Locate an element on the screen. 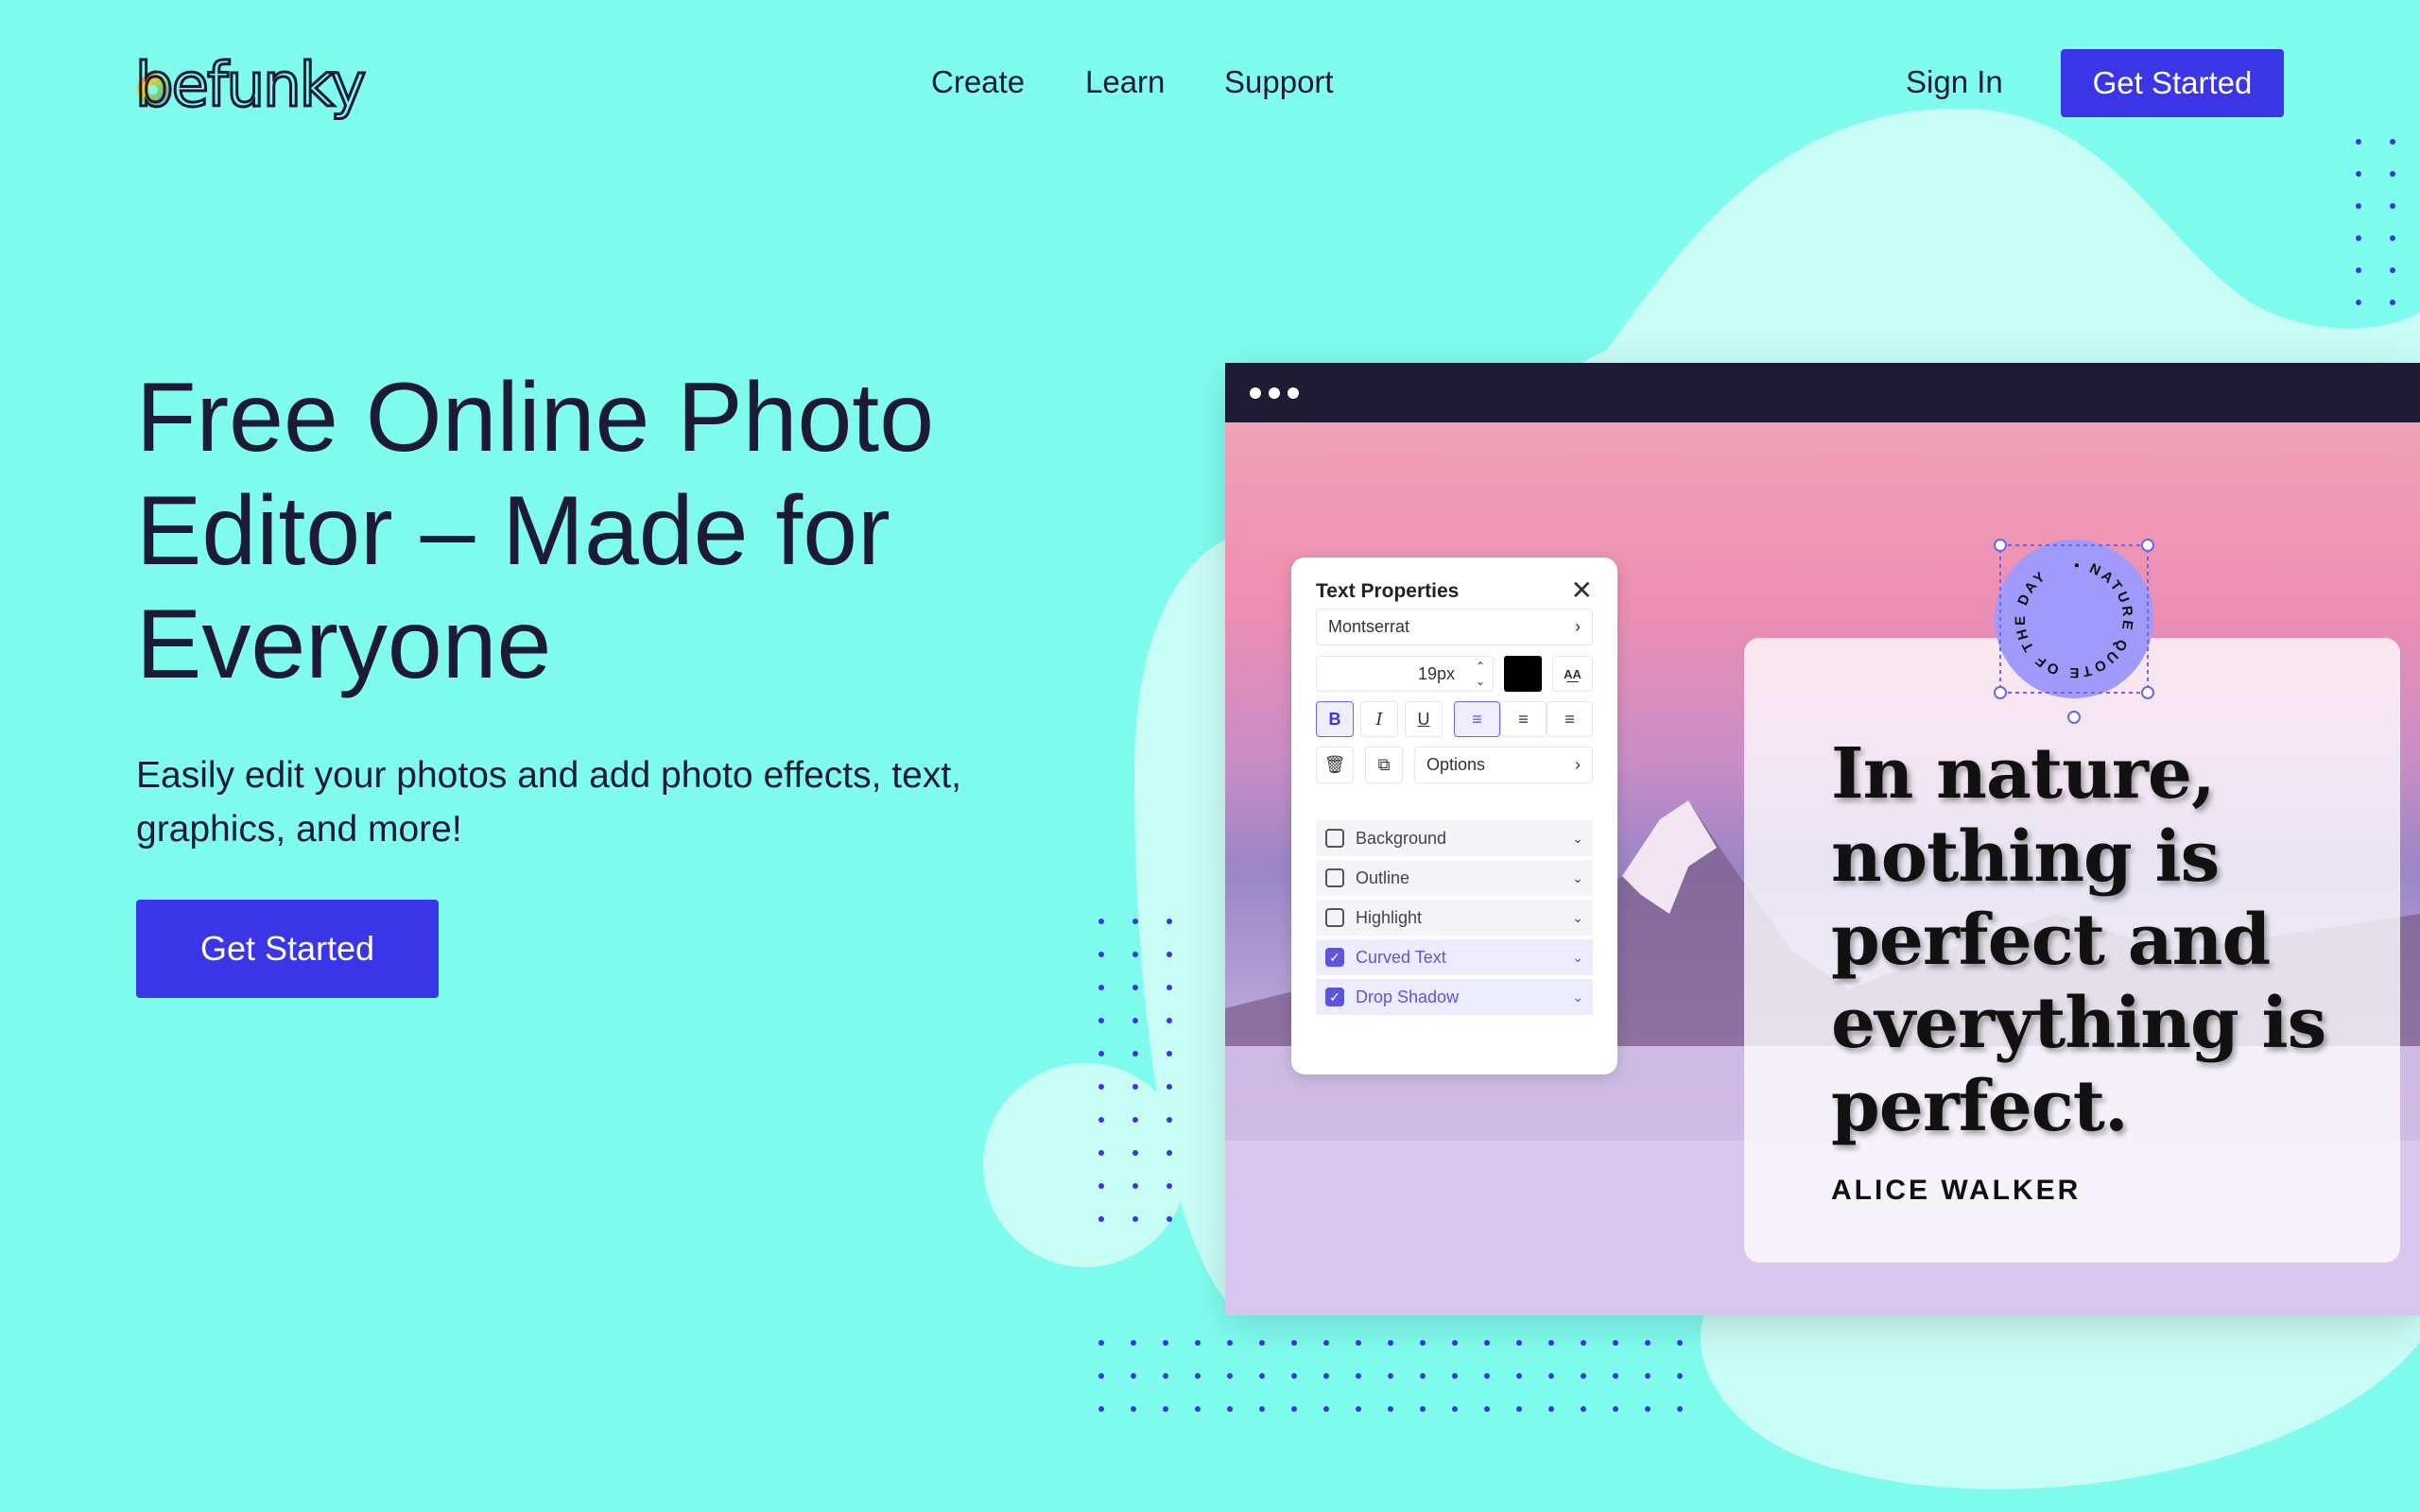  text-color-swatch is located at coordinates (1523, 674).